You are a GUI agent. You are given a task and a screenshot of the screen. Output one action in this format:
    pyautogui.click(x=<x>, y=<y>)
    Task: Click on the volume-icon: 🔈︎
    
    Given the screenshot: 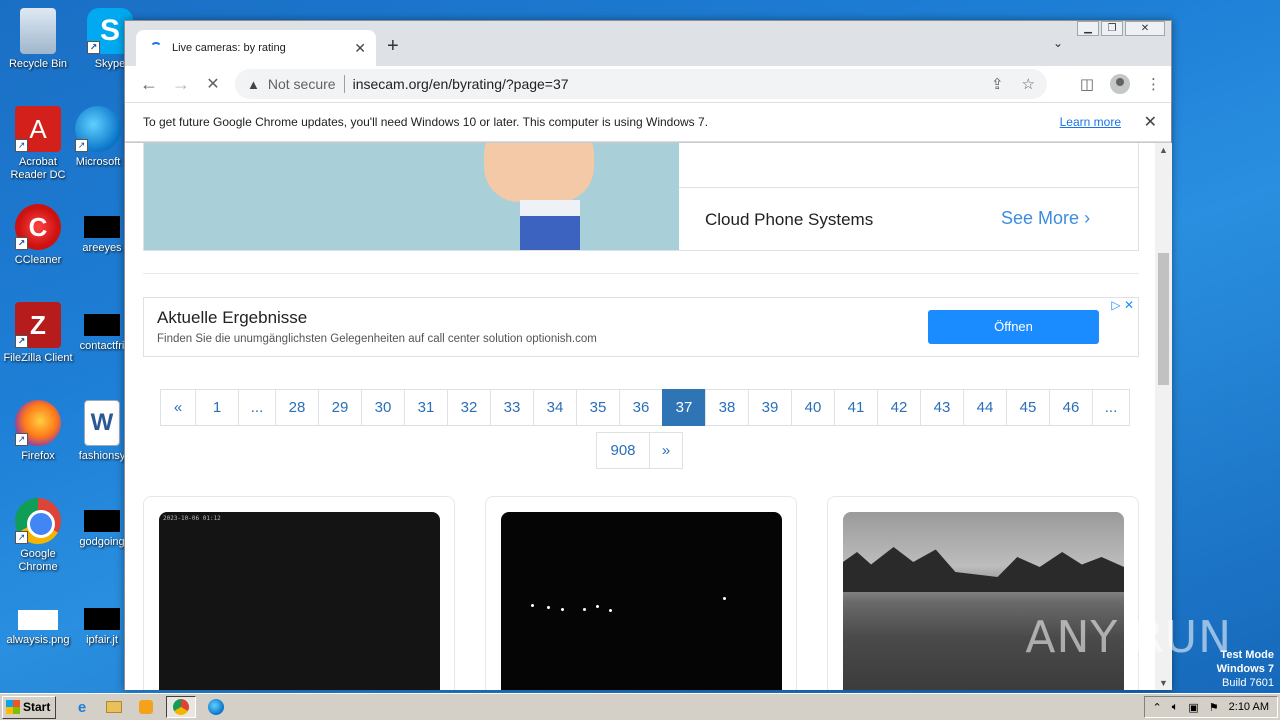 What is the action you would take?
    pyautogui.click(x=1175, y=707)
    